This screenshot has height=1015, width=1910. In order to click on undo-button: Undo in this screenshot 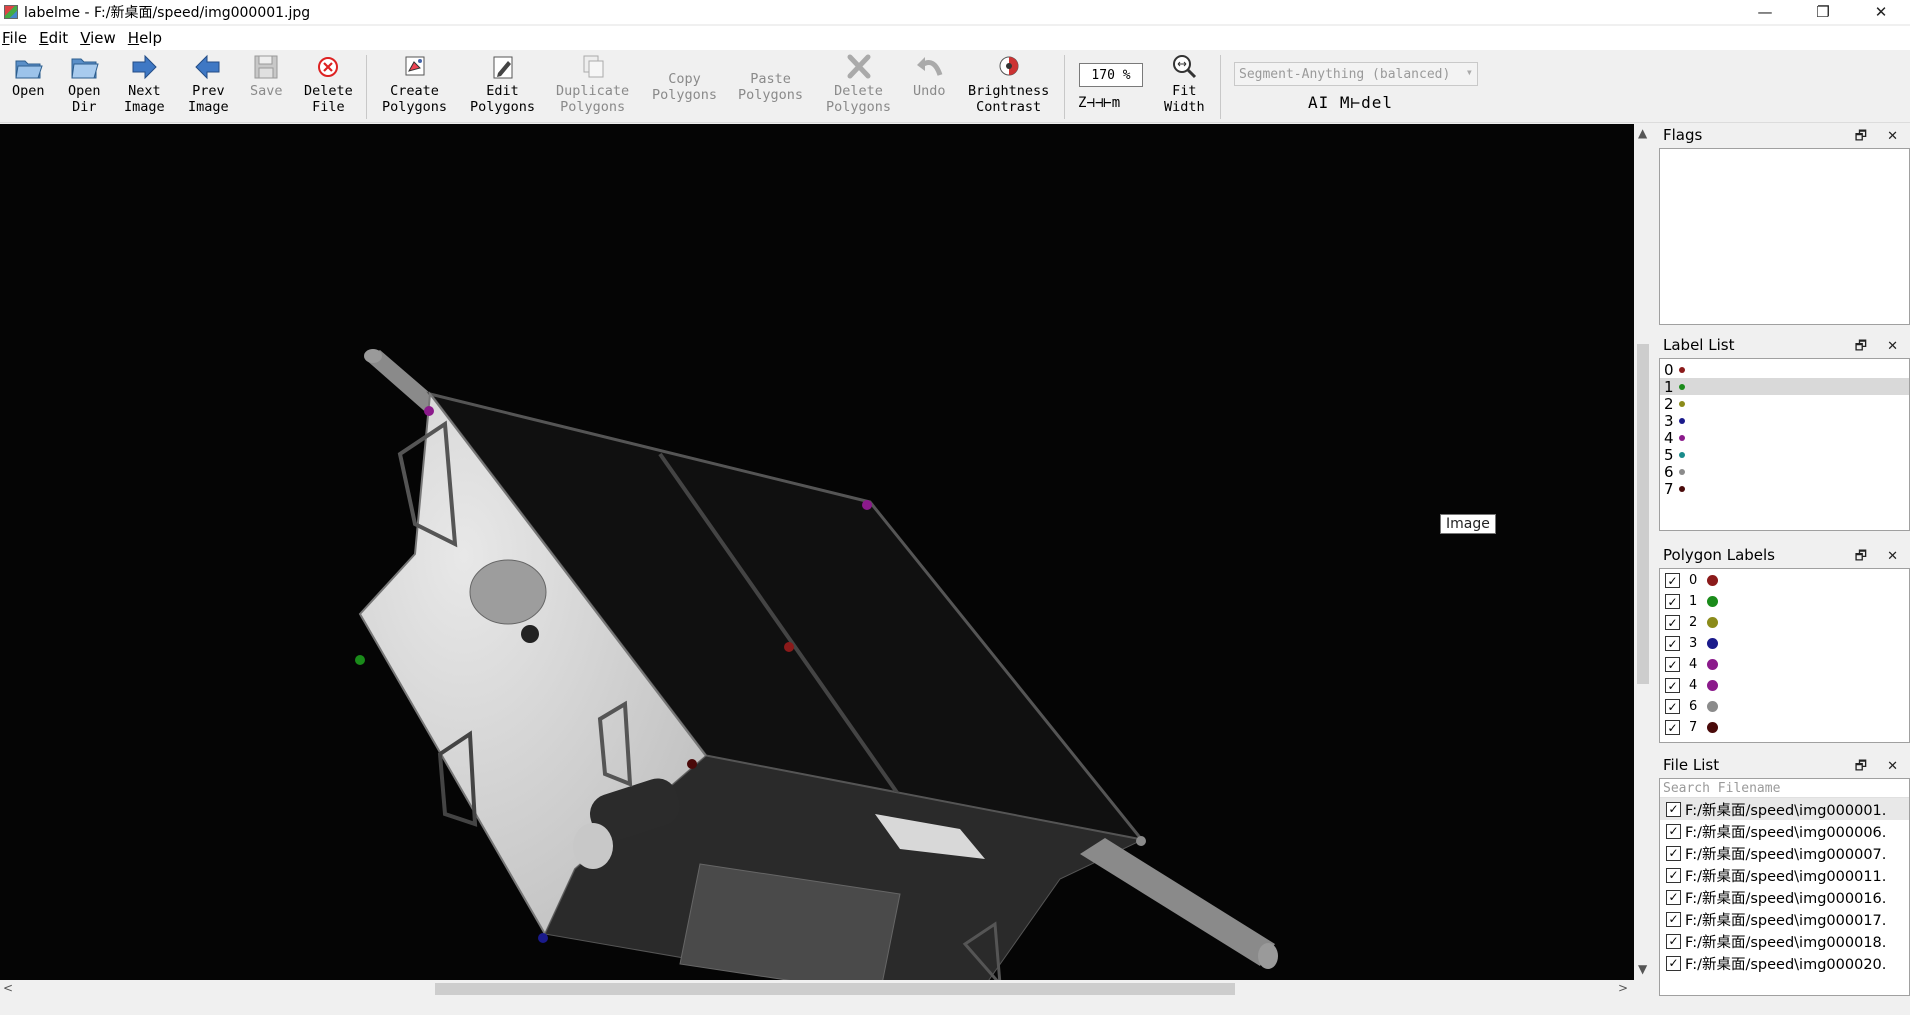, I will do `click(929, 76)`.